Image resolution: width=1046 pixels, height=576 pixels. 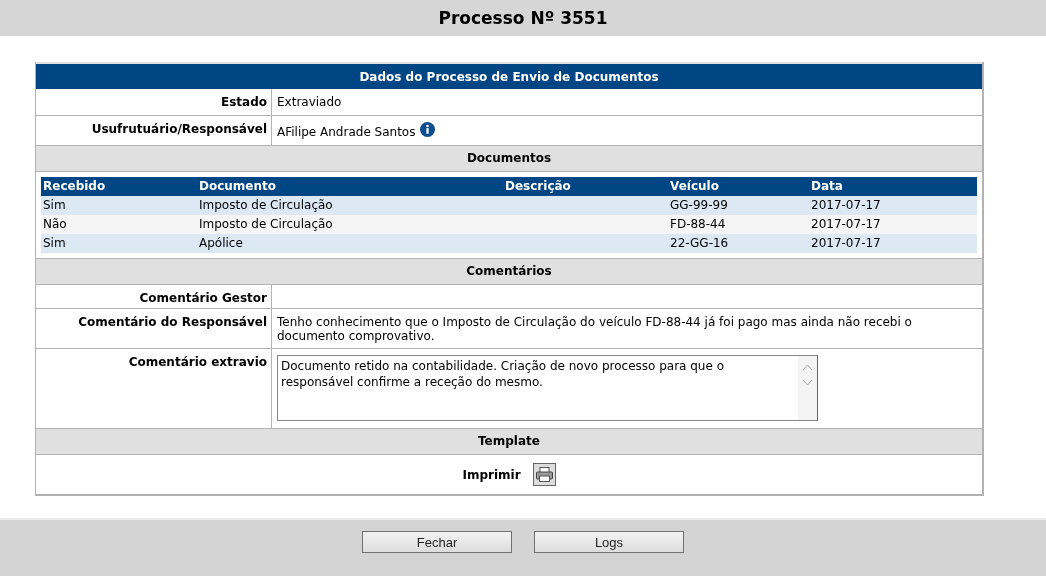 What do you see at coordinates (154, 389) in the screenshot?
I see `field-label: Comentário extravio` at bounding box center [154, 389].